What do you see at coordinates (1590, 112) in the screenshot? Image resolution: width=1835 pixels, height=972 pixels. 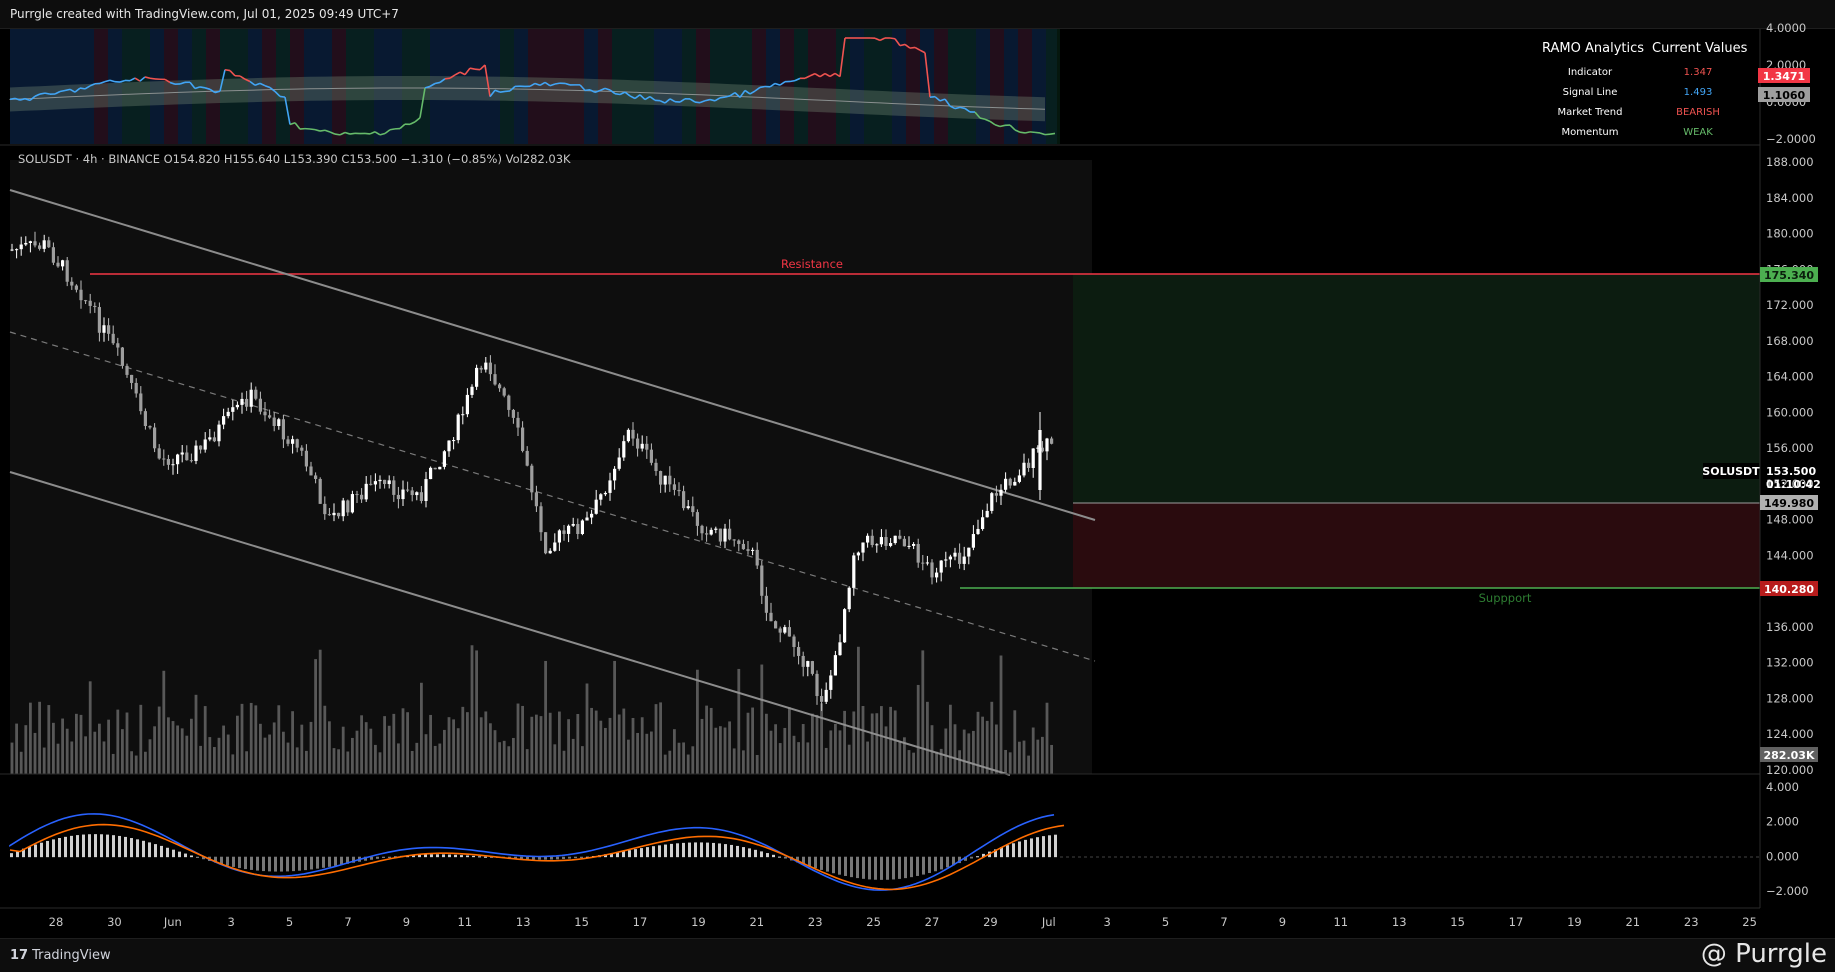 I see `ramo-key: Market Trend` at bounding box center [1590, 112].